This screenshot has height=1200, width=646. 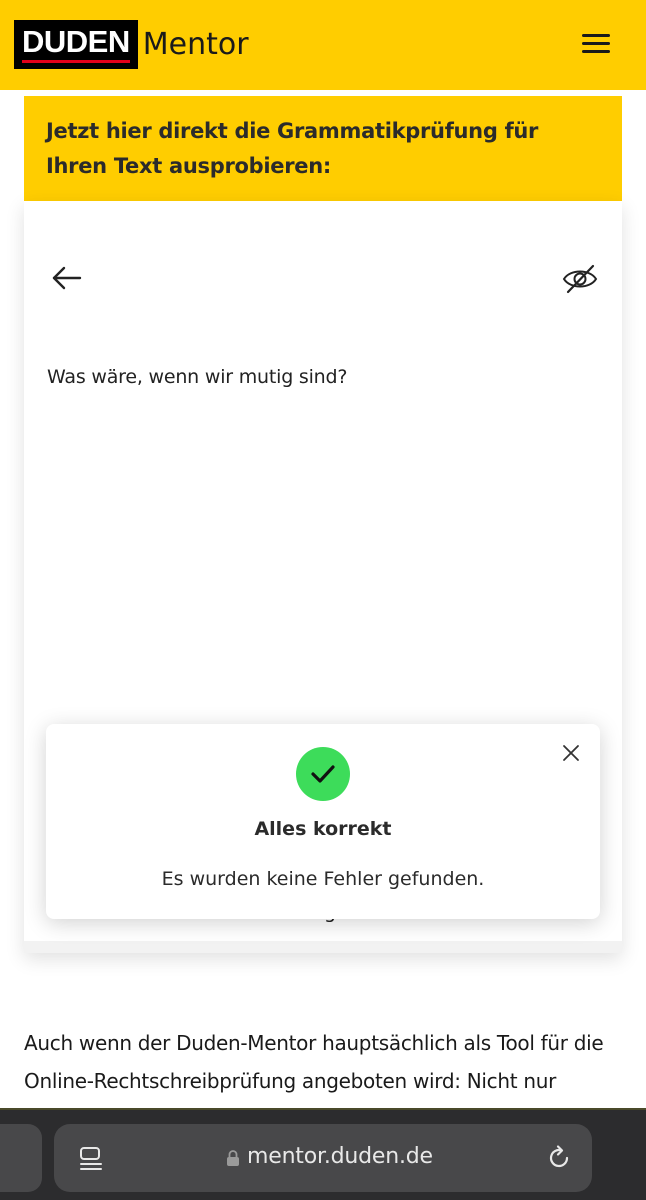 I want to click on lock-icon, so click(x=233, y=1158).